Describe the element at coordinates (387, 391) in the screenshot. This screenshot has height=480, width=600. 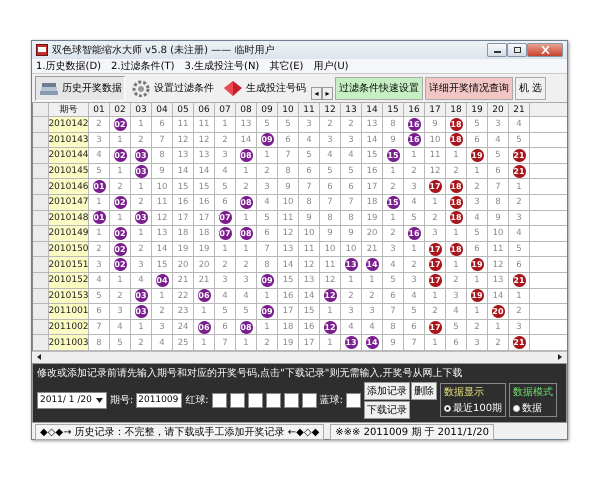
I see `record-button: 添加记录` at that location.